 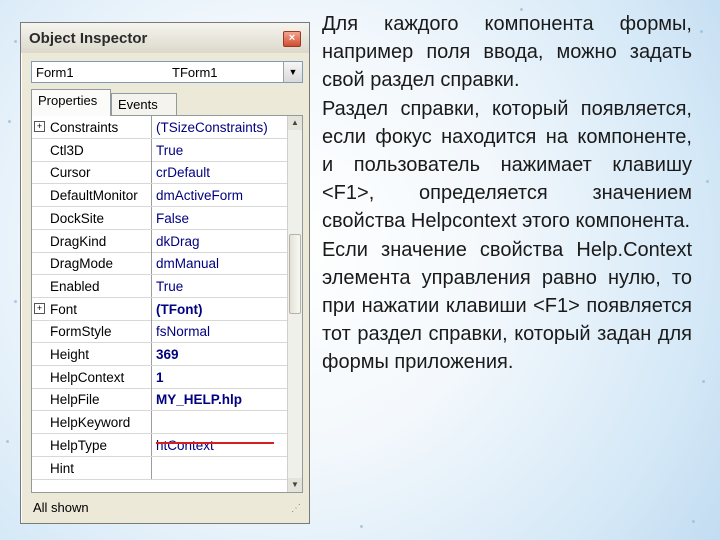 What do you see at coordinates (167, 354) in the screenshot?
I see `property-value: 369` at bounding box center [167, 354].